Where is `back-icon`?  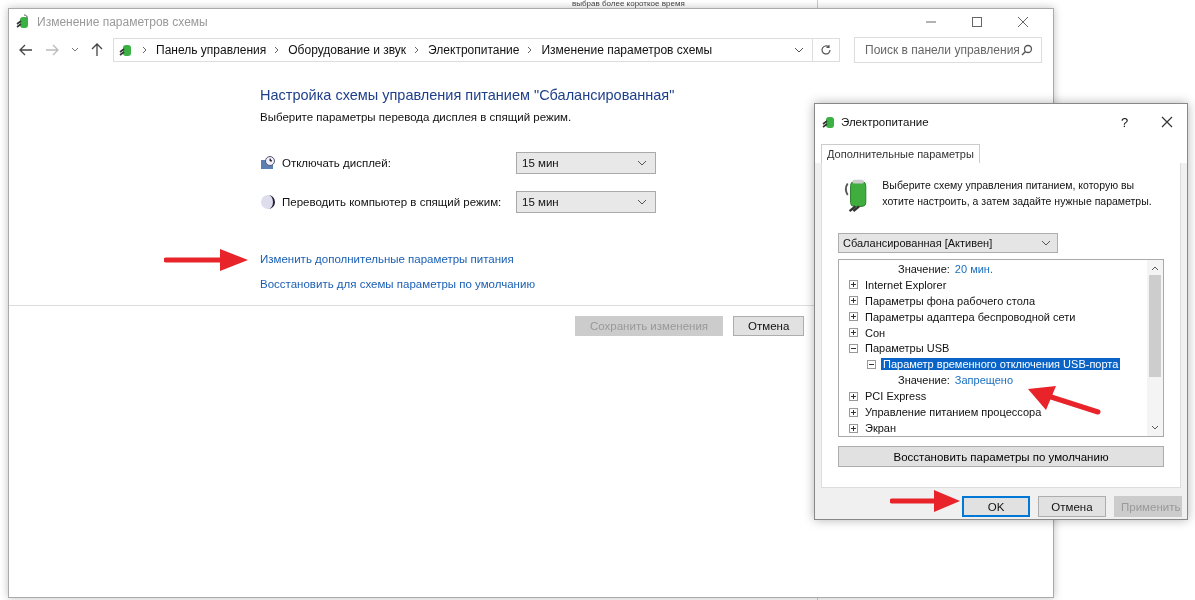 back-icon is located at coordinates (26, 50).